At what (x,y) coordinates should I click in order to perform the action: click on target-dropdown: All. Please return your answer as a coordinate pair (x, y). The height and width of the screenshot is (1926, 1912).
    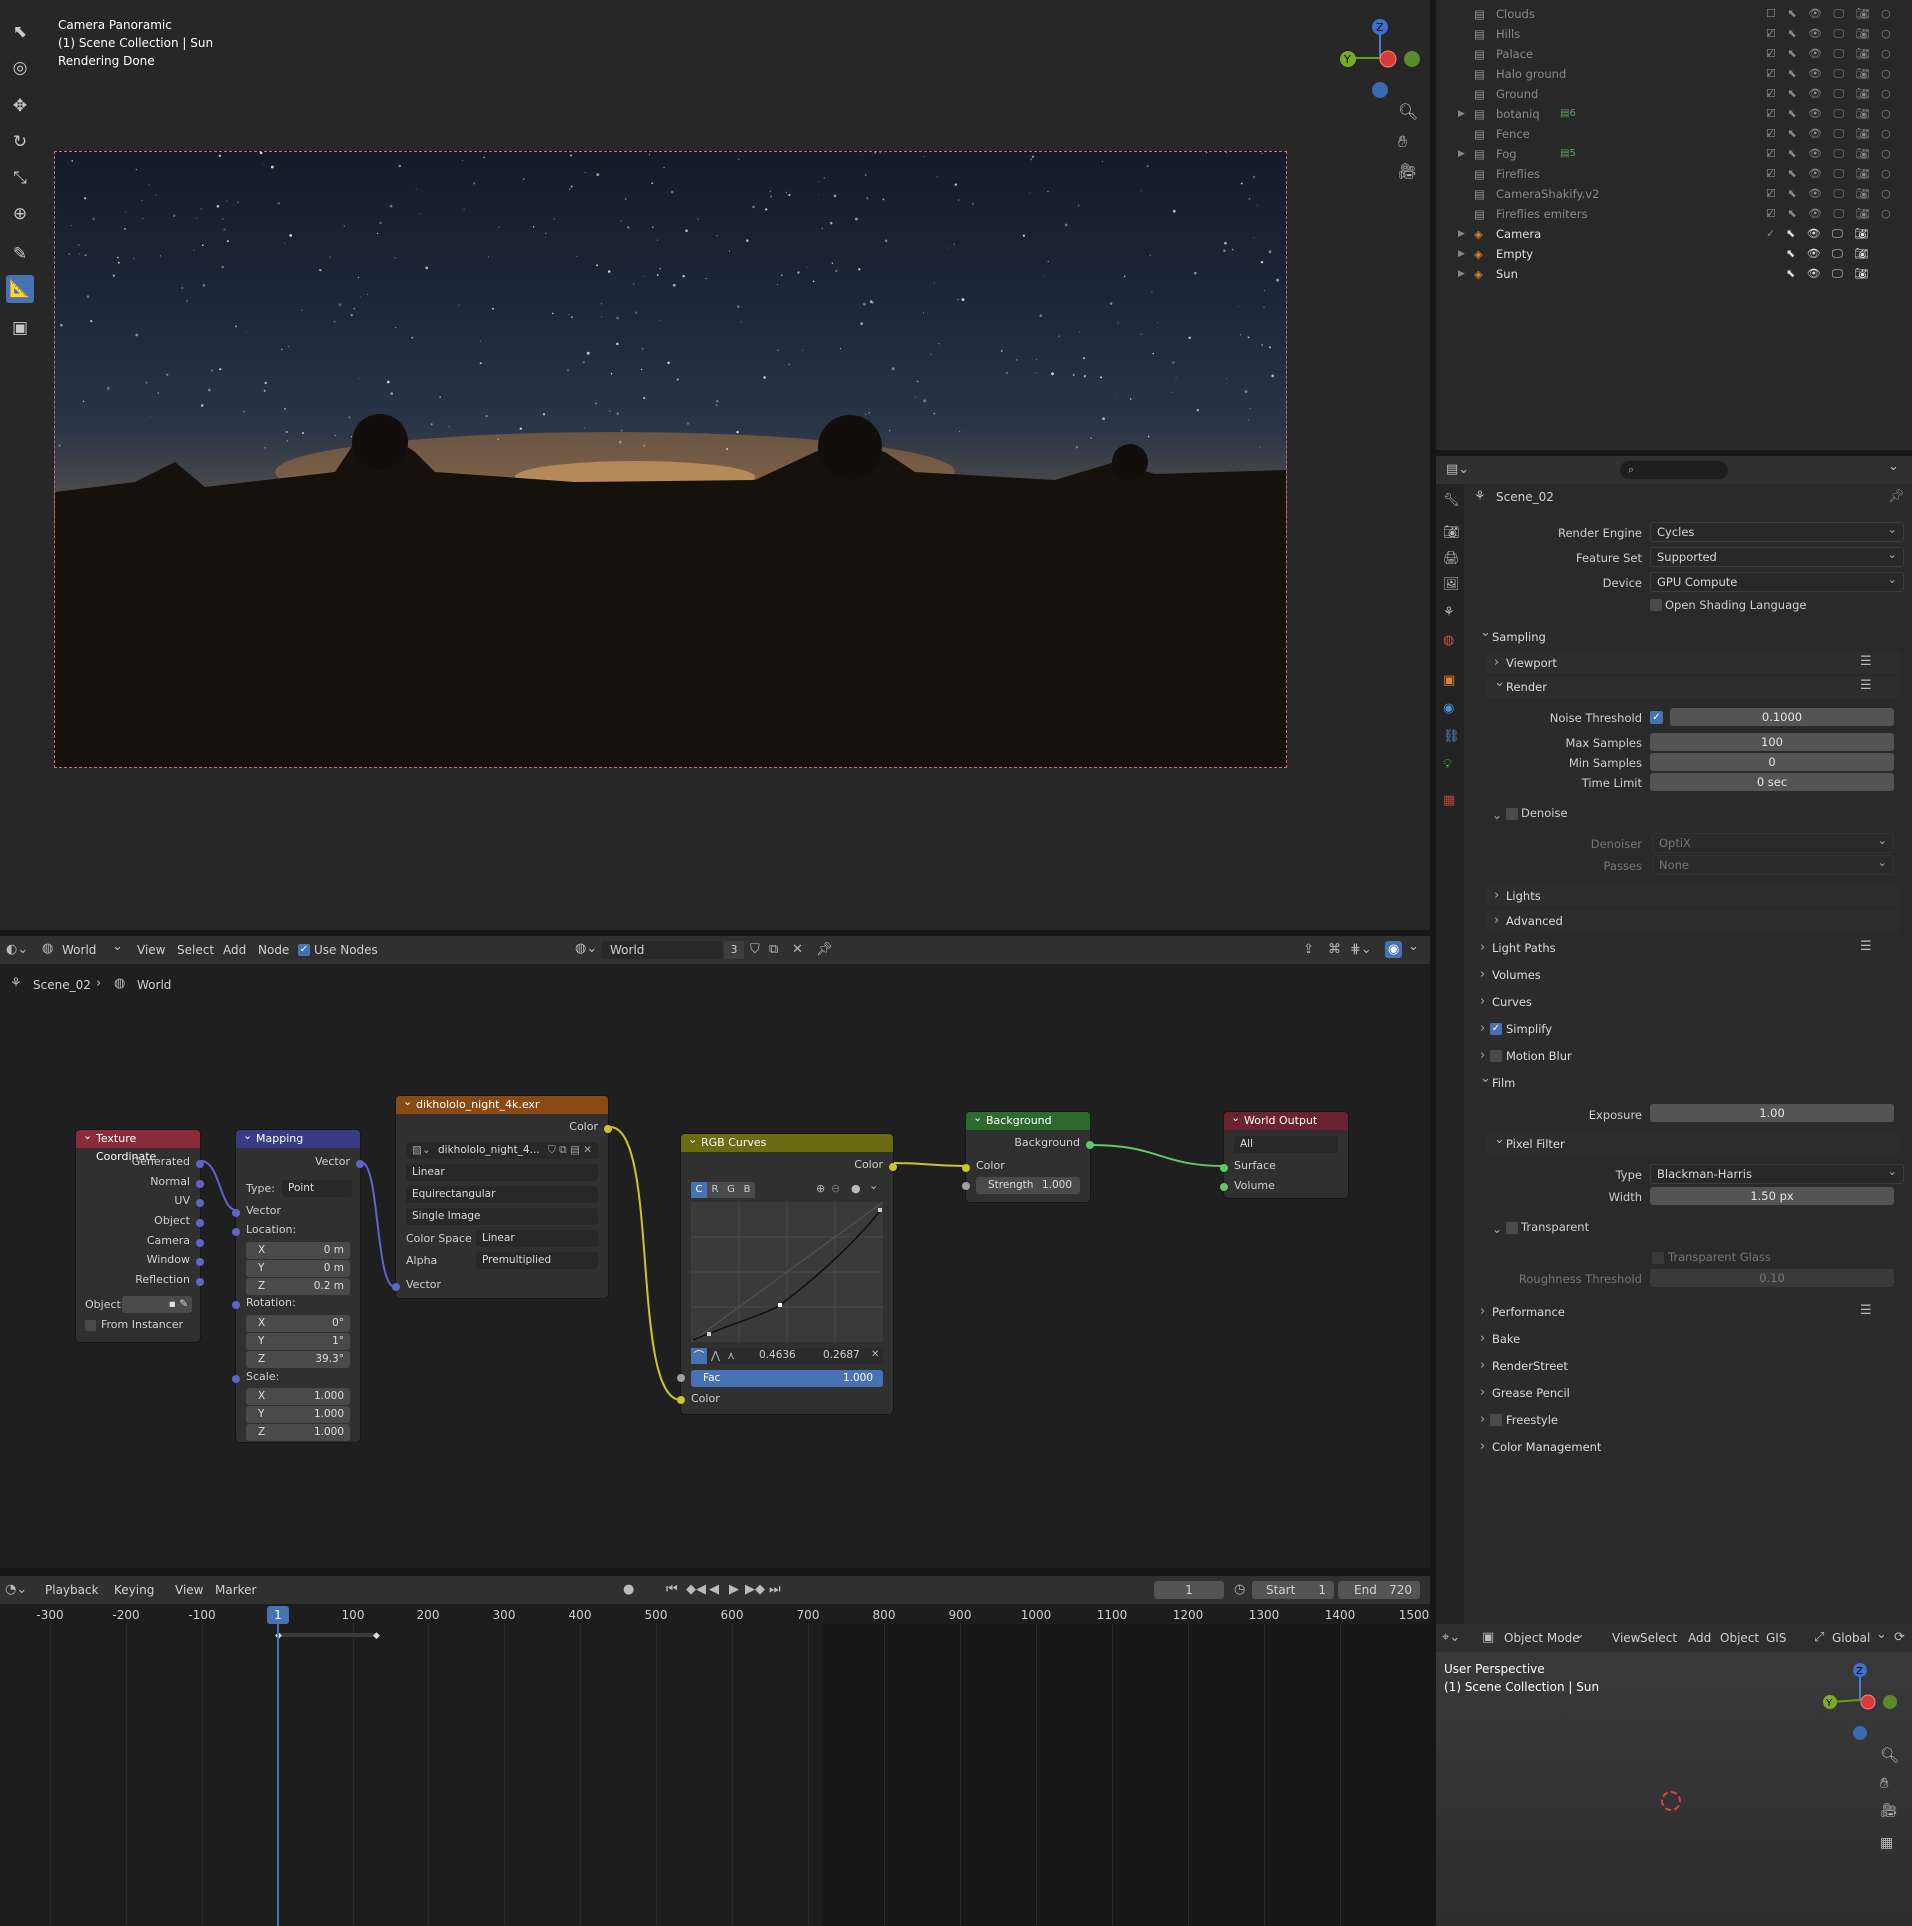
    Looking at the image, I should click on (1286, 1144).